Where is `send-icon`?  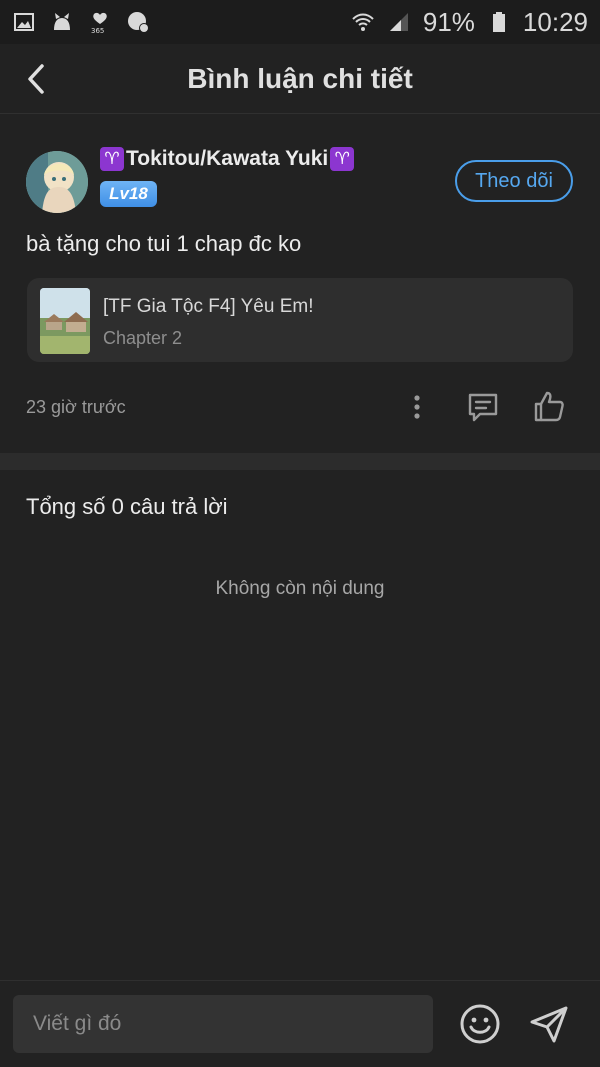
send-icon is located at coordinates (549, 1024).